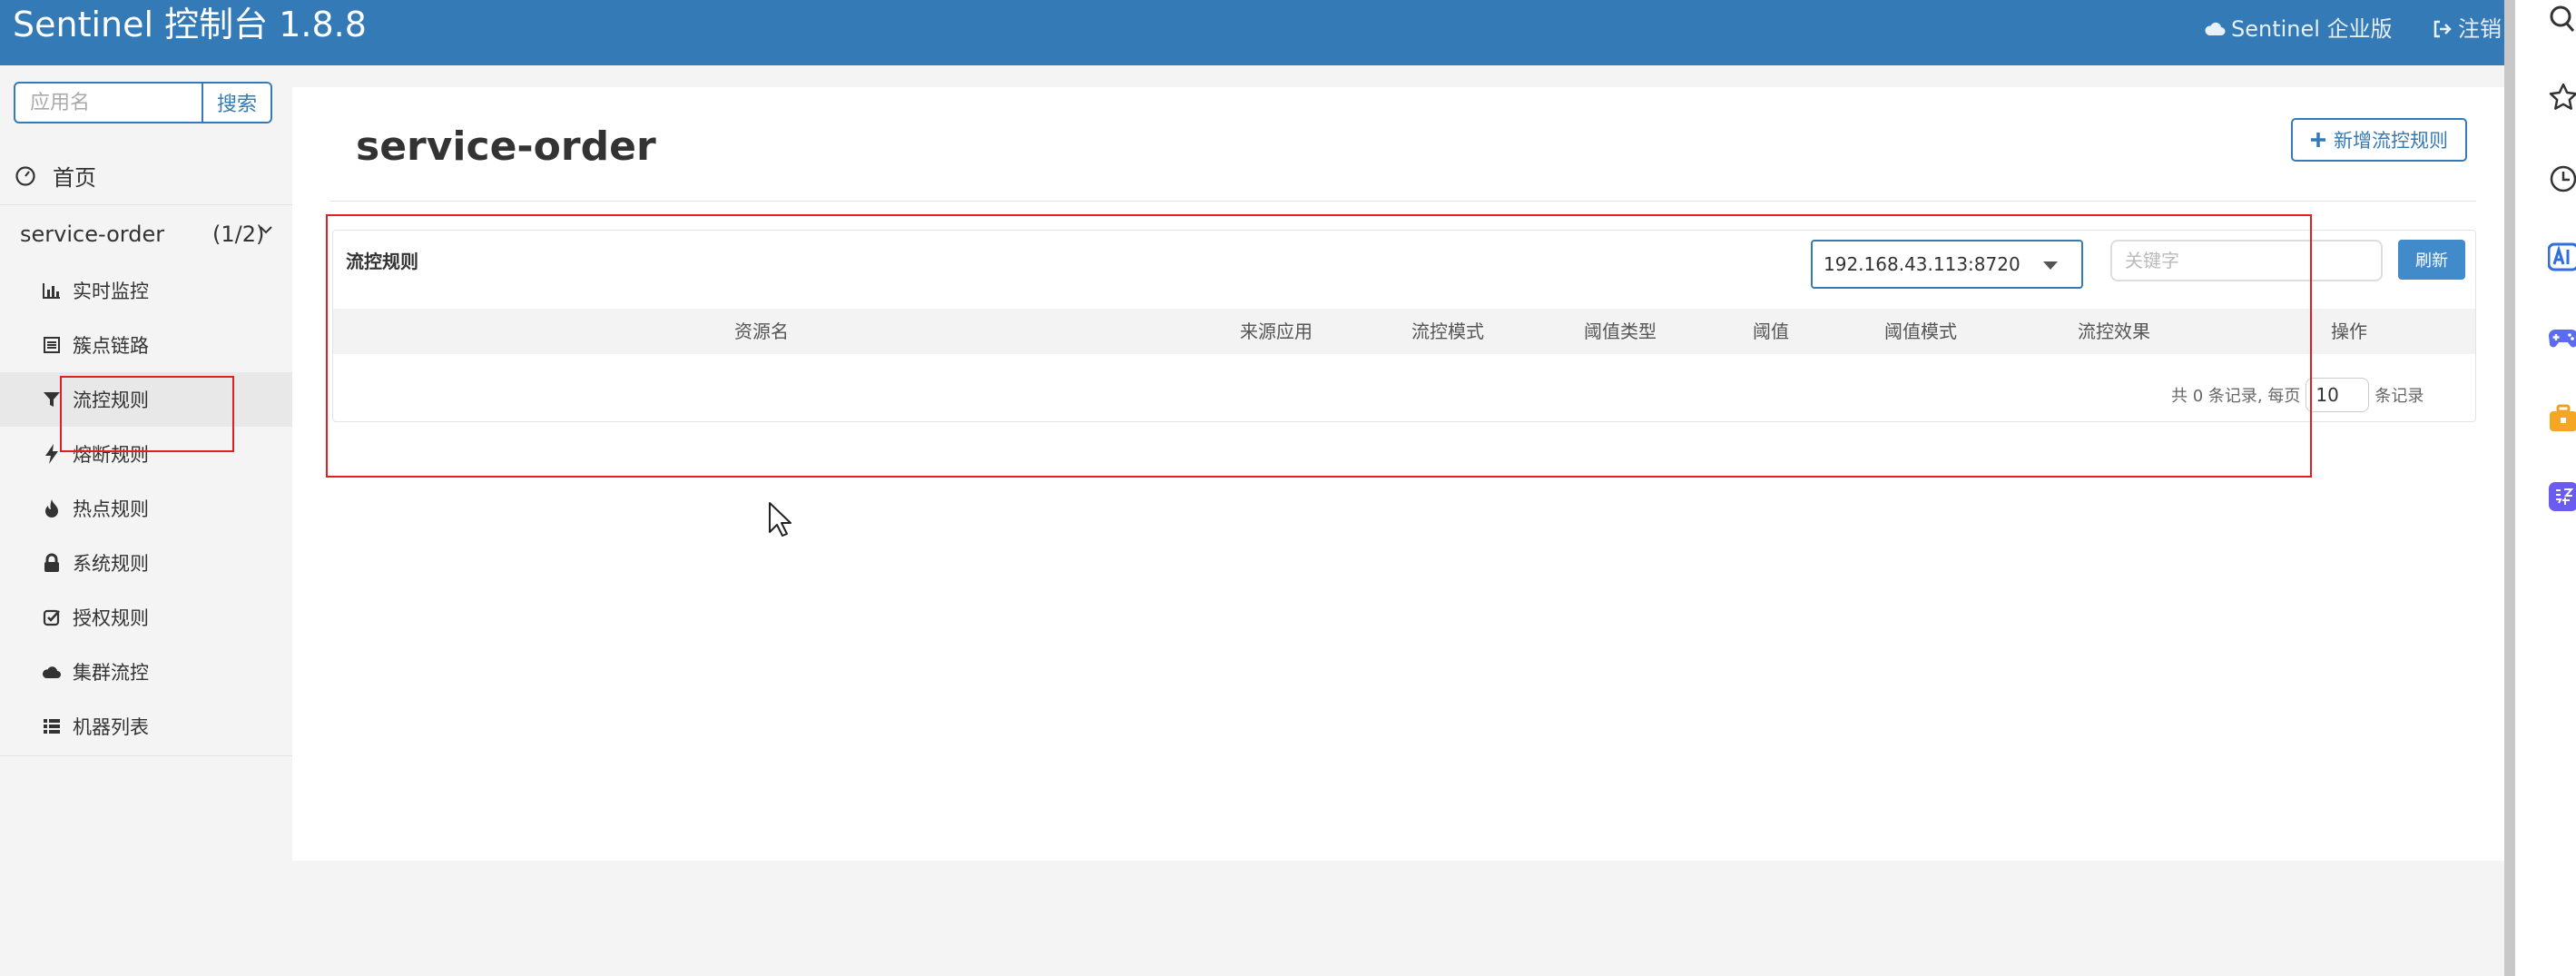  Describe the element at coordinates (52, 726) in the screenshot. I see `list-icon` at that location.